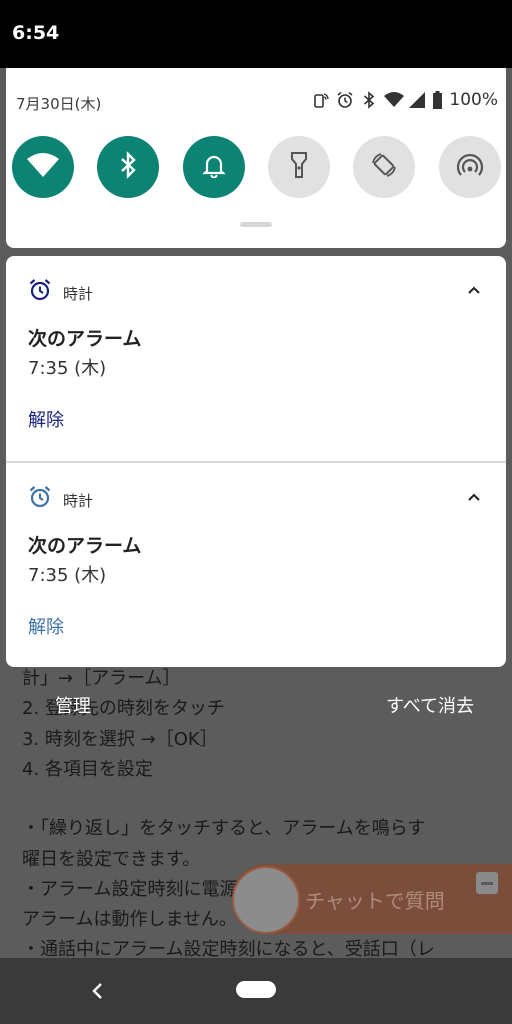  I want to click on status-icons: 100%, so click(405, 100).